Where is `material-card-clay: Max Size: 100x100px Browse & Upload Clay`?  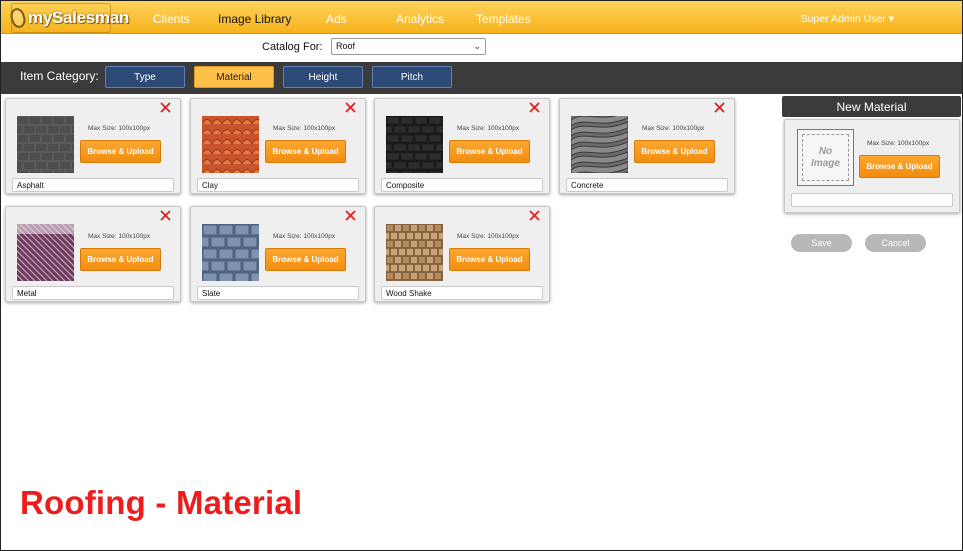 material-card-clay: Max Size: 100x100px Browse & Upload Clay is located at coordinates (278, 146).